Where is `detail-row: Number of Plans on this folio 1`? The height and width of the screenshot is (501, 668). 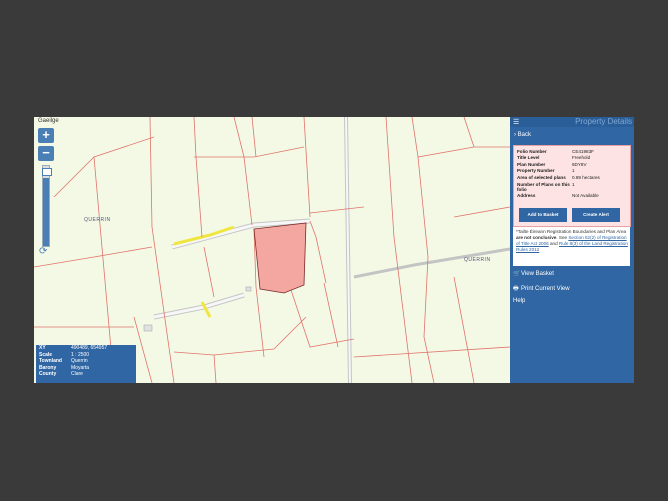 detail-row: Number of Plans on this folio 1 is located at coordinates (546, 187).